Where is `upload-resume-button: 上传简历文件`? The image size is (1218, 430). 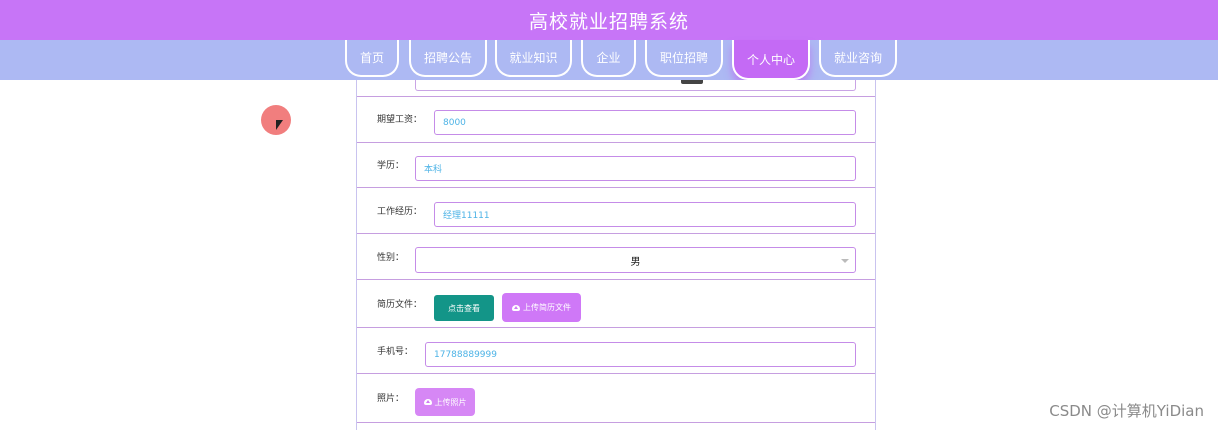
upload-resume-button: 上传简历文件 is located at coordinates (541, 307).